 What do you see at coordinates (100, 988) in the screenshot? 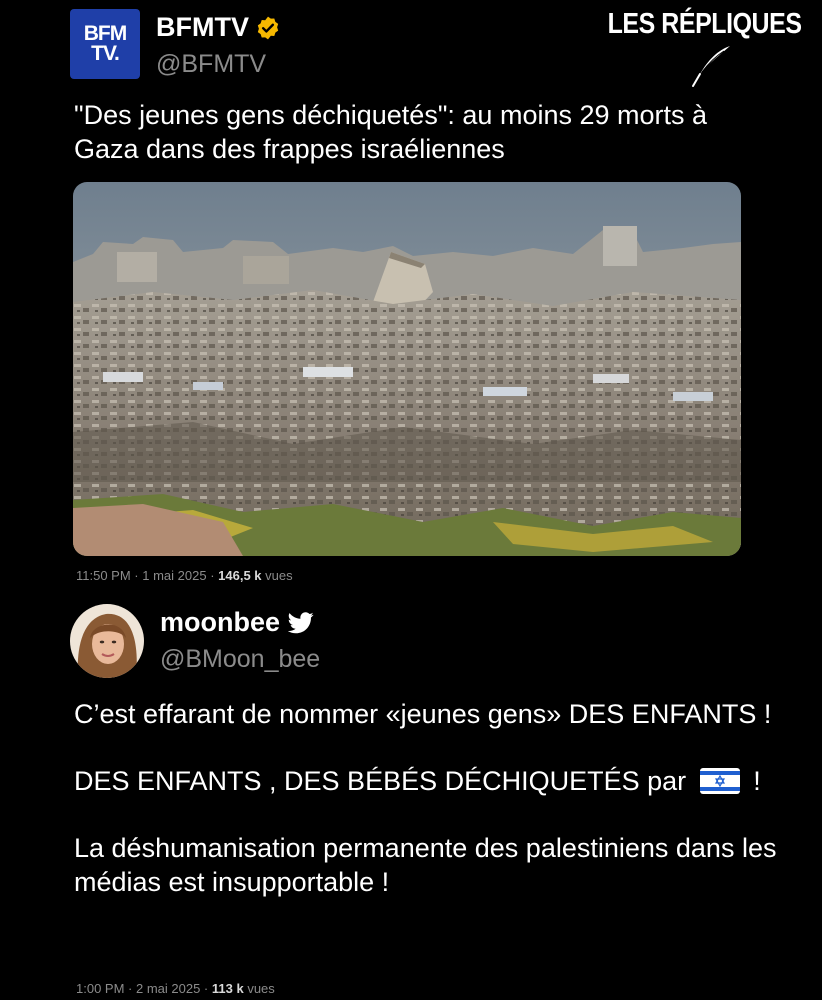
I see `tweet-time: 1:00 PM` at bounding box center [100, 988].